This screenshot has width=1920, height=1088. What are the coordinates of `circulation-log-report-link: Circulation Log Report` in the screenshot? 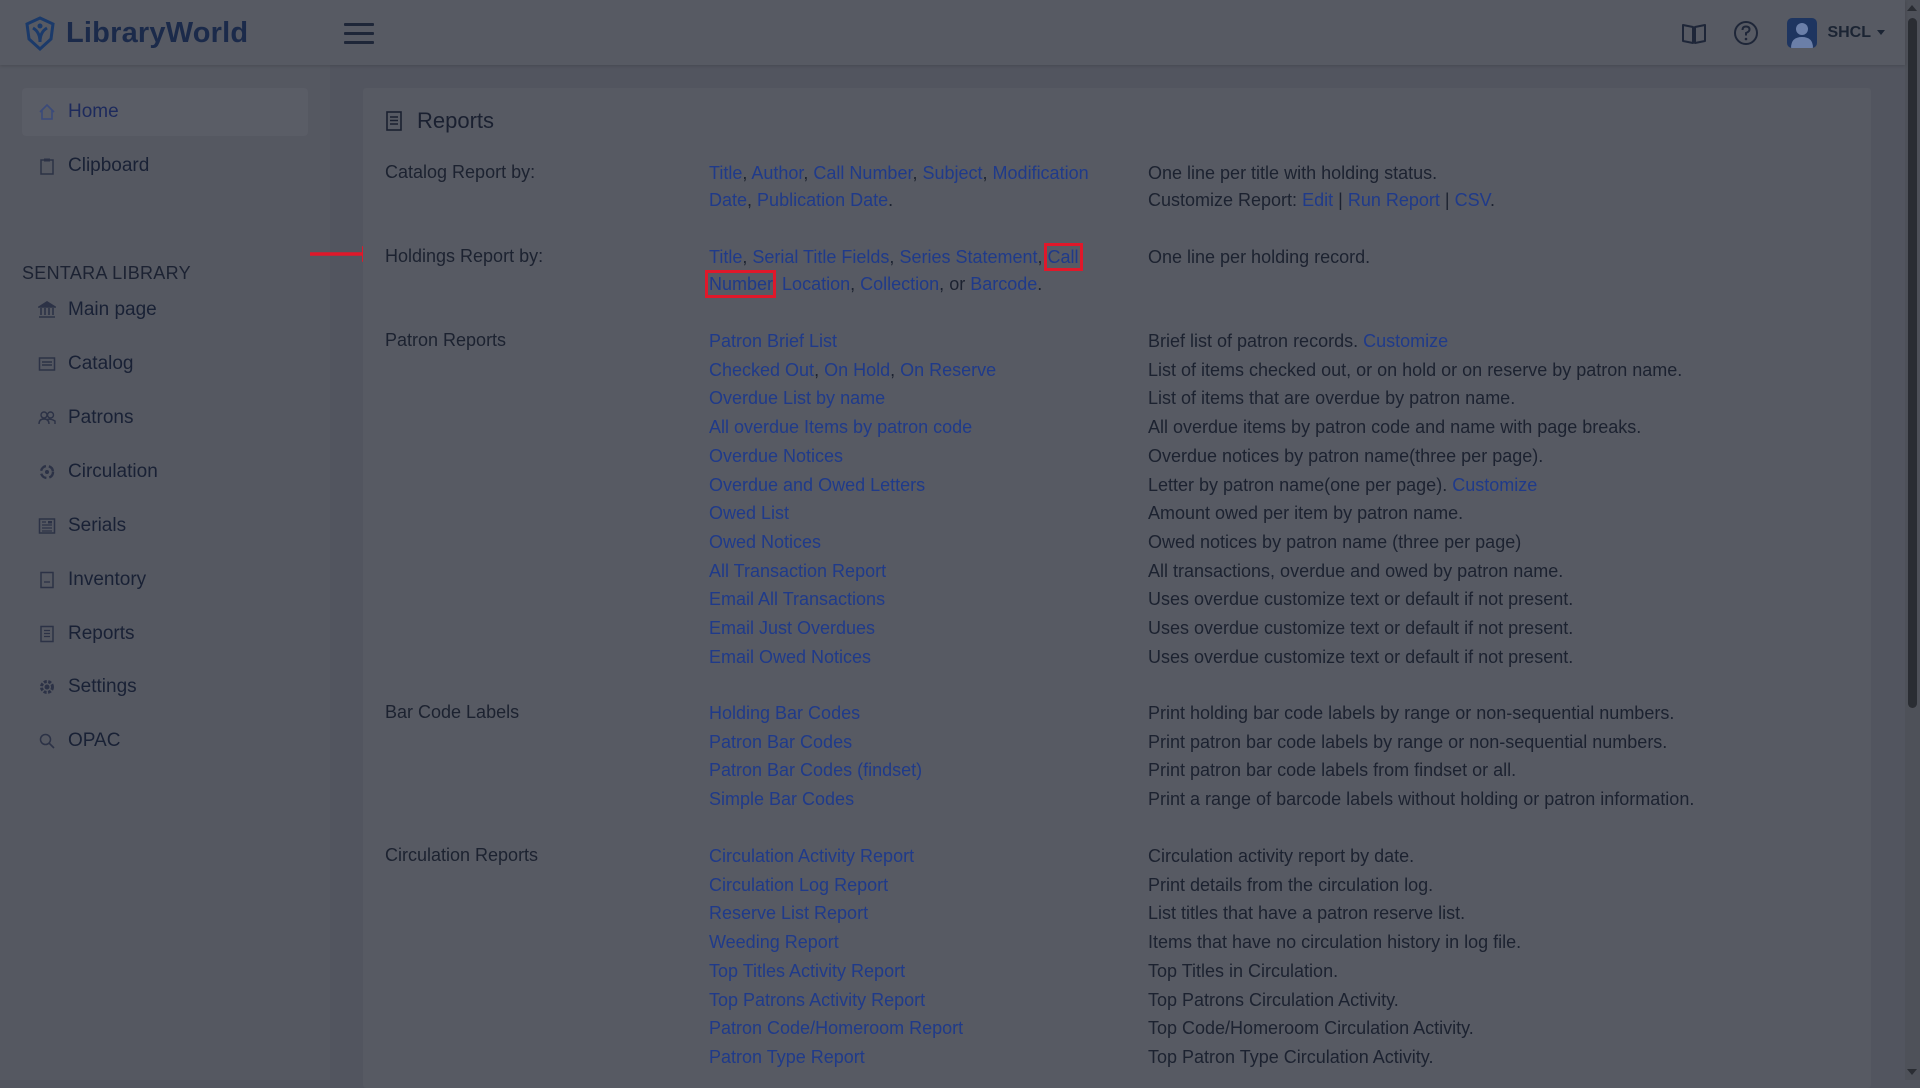 It's located at (798, 885).